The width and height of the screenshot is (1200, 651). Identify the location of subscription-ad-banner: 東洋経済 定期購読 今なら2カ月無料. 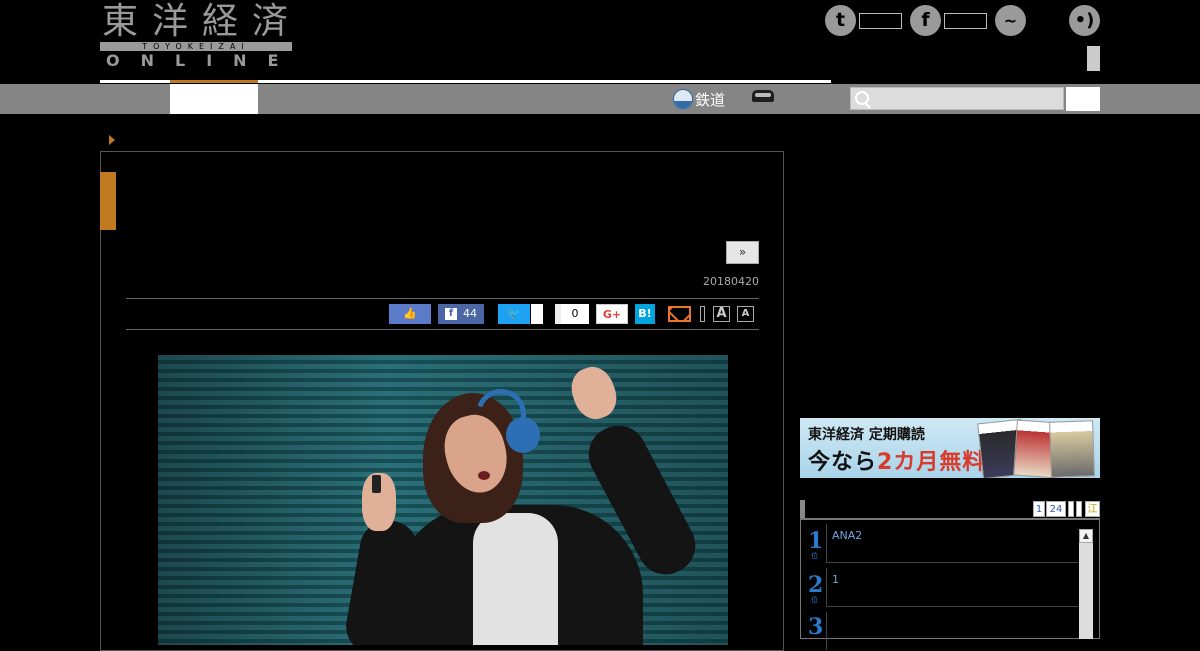
(950, 448).